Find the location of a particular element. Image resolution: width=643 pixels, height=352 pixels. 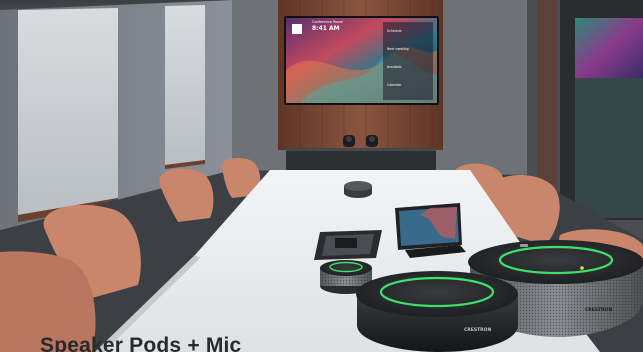

display-time: 8:41 AM is located at coordinates (326, 28).